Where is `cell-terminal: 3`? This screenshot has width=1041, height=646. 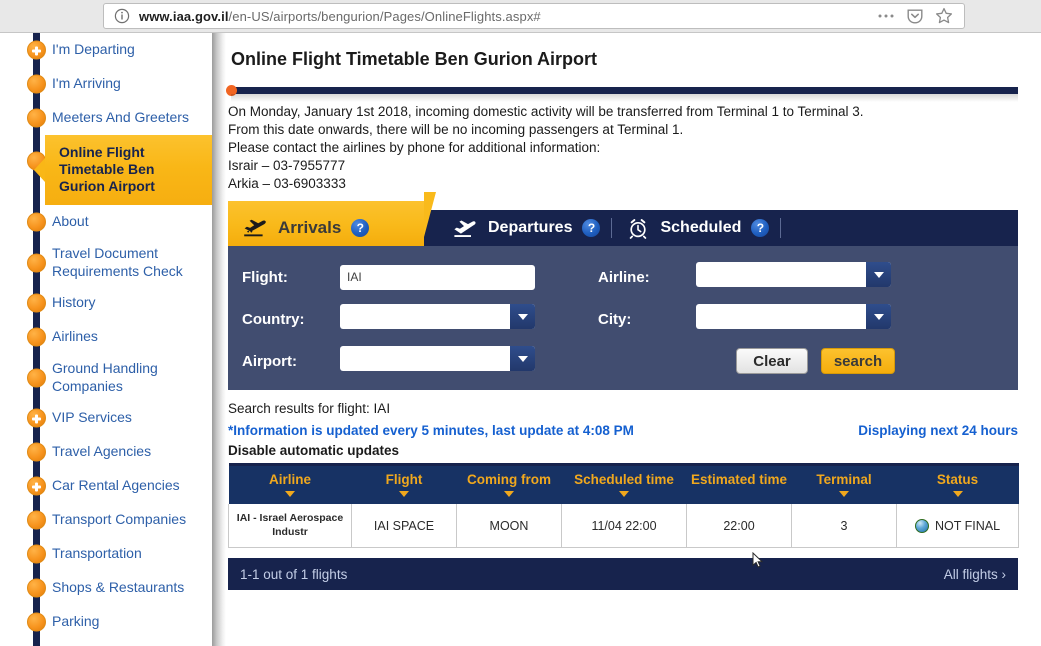 cell-terminal: 3 is located at coordinates (844, 526).